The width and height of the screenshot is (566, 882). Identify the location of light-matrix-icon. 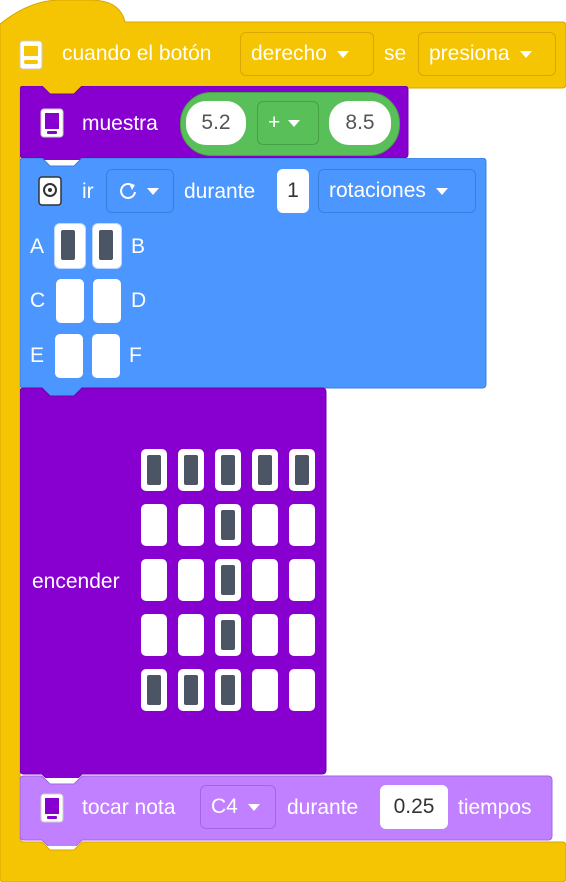
(52, 123).